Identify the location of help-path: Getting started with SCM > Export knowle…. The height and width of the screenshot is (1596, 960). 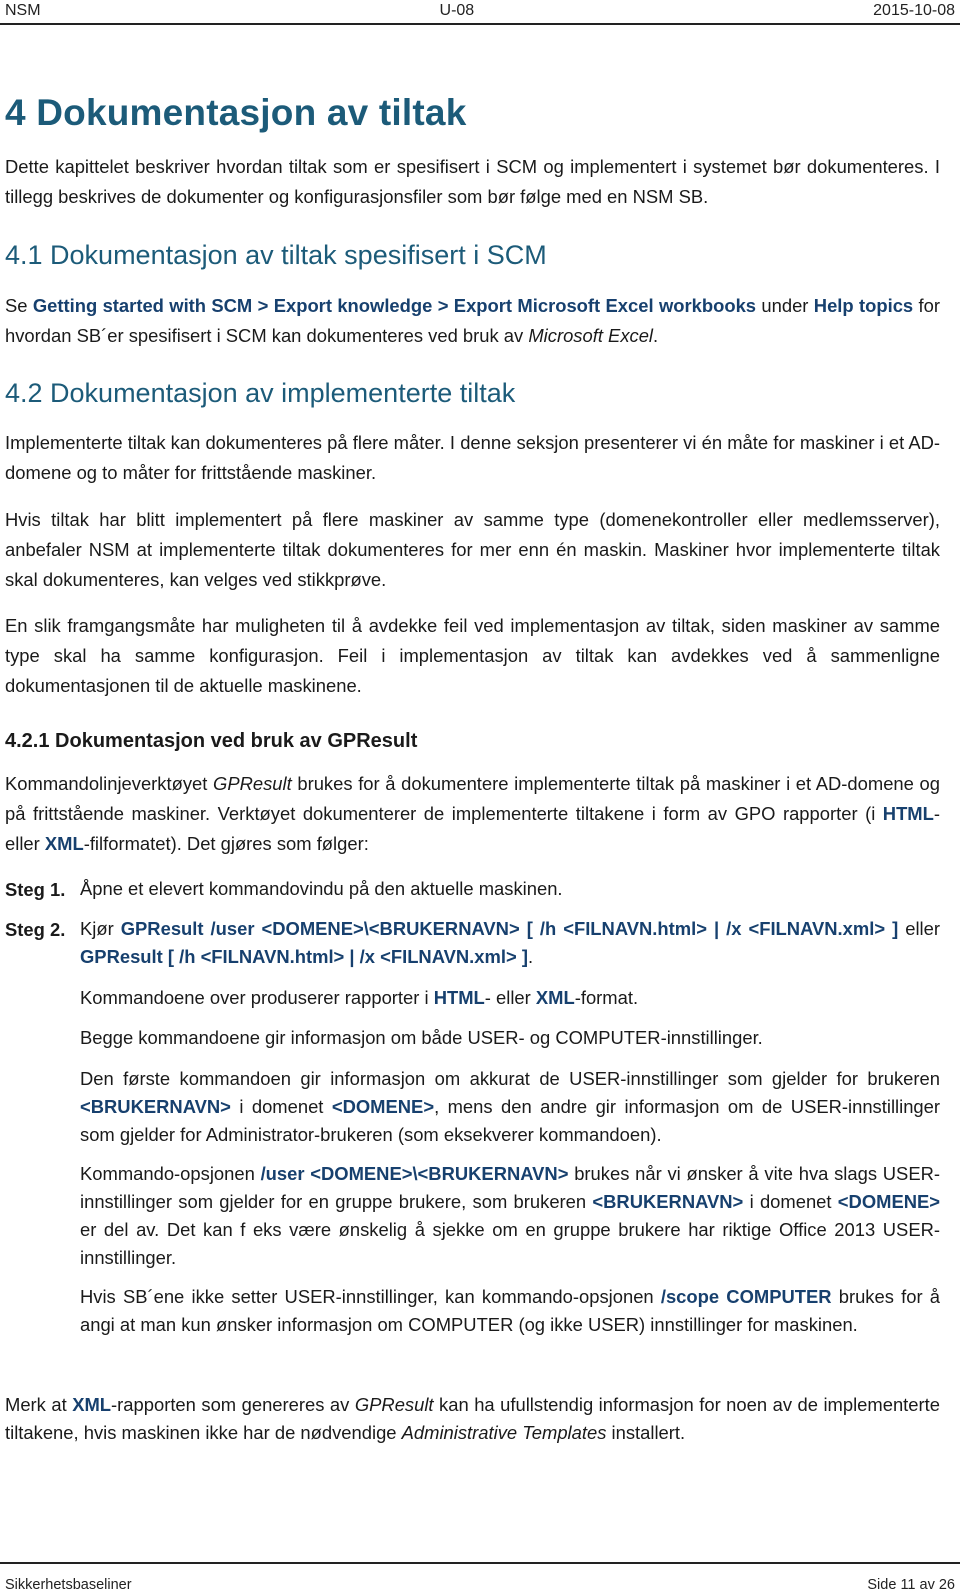
(394, 305).